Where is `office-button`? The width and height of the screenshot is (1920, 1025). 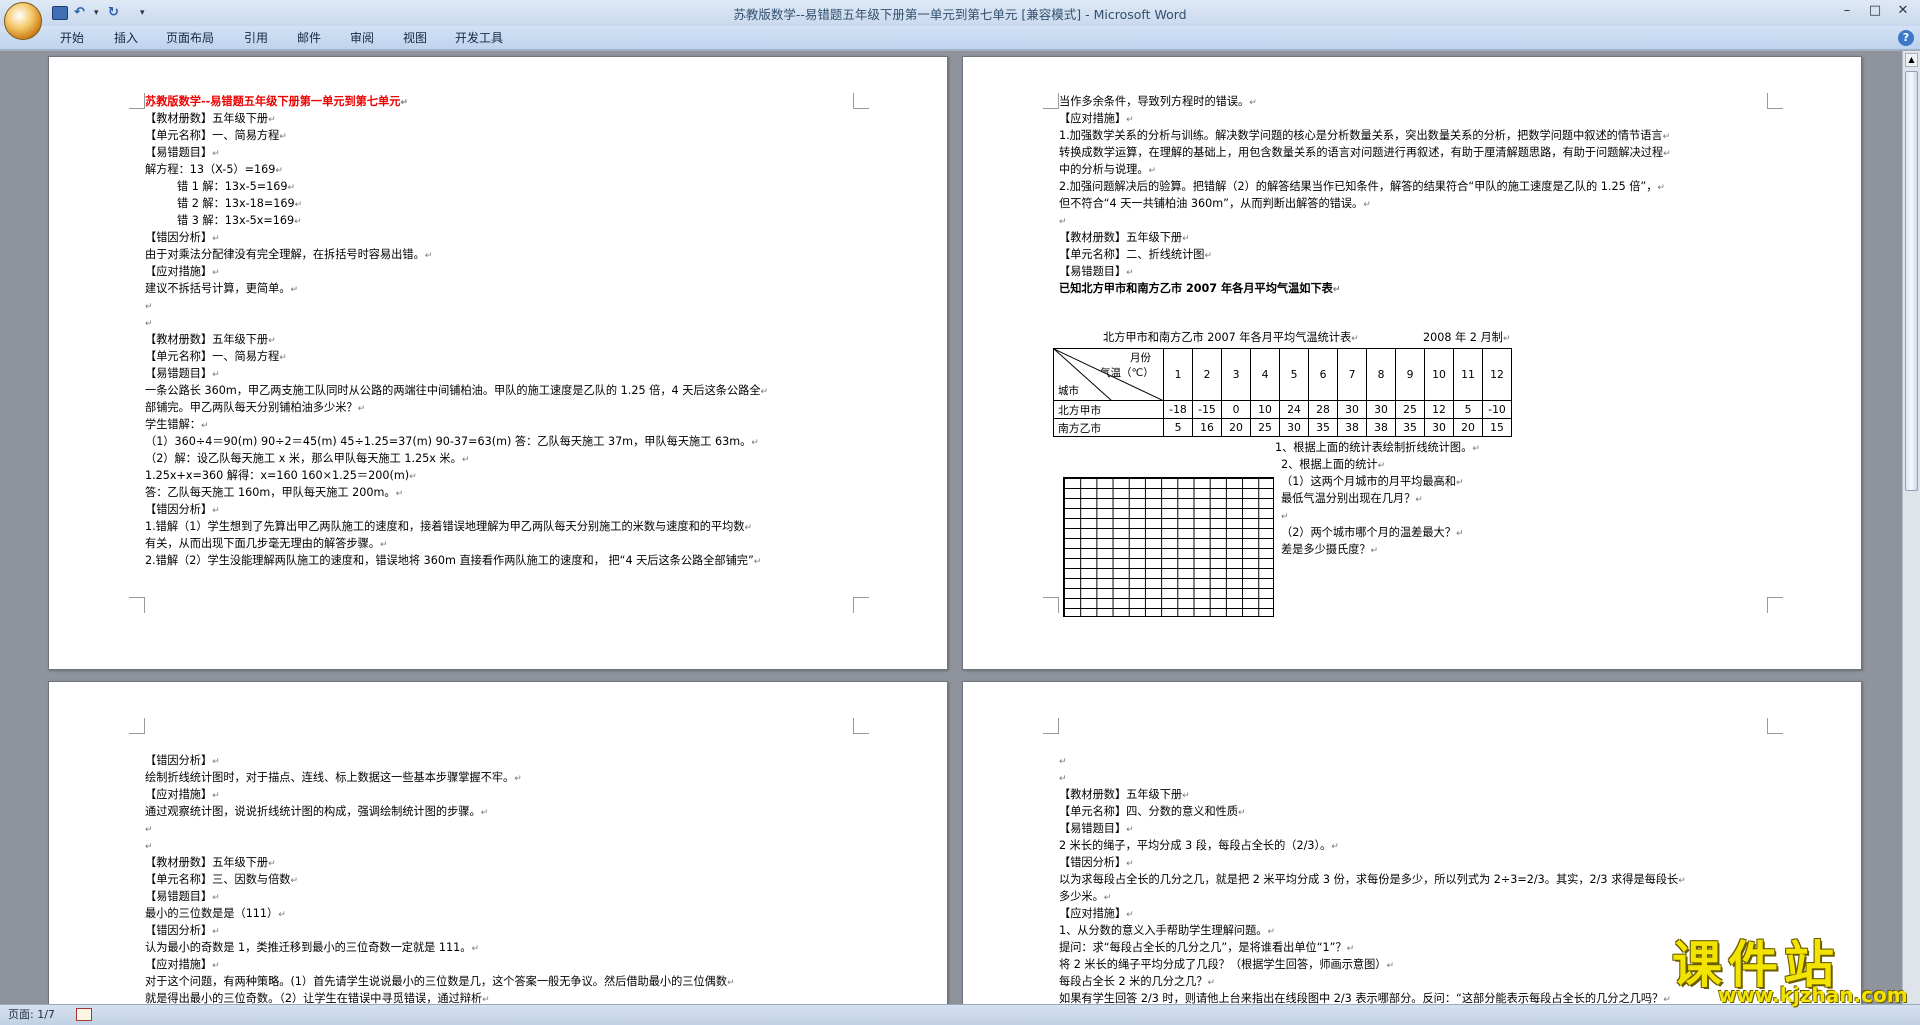 office-button is located at coordinates (23, 21).